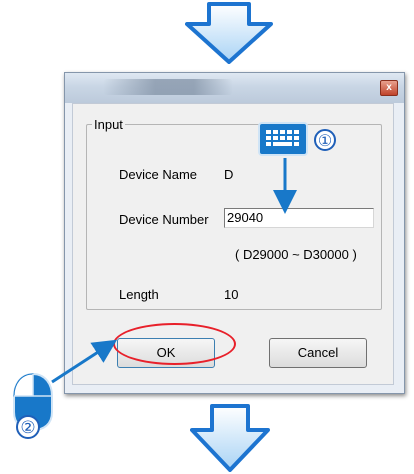 The image size is (414, 474). I want to click on down-arrow-icon-bottom, so click(230, 438).